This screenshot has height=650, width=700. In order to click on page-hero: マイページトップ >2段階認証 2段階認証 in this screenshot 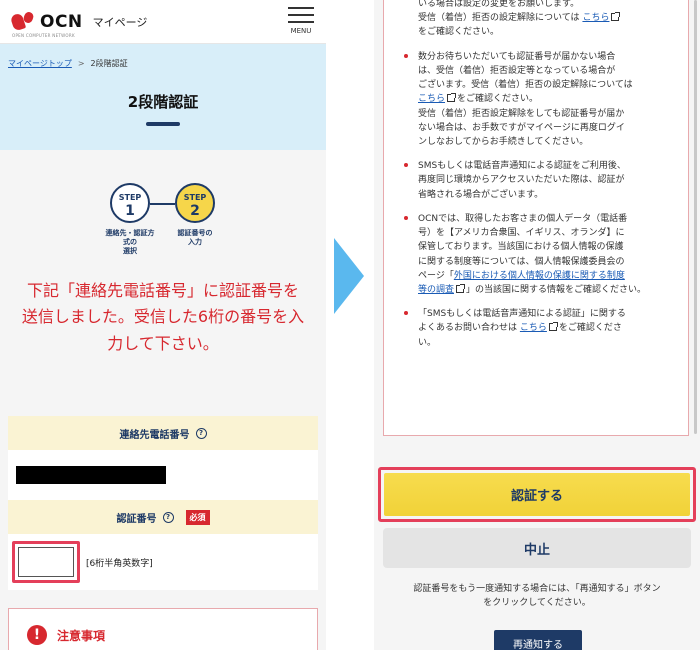, I will do `click(163, 97)`.